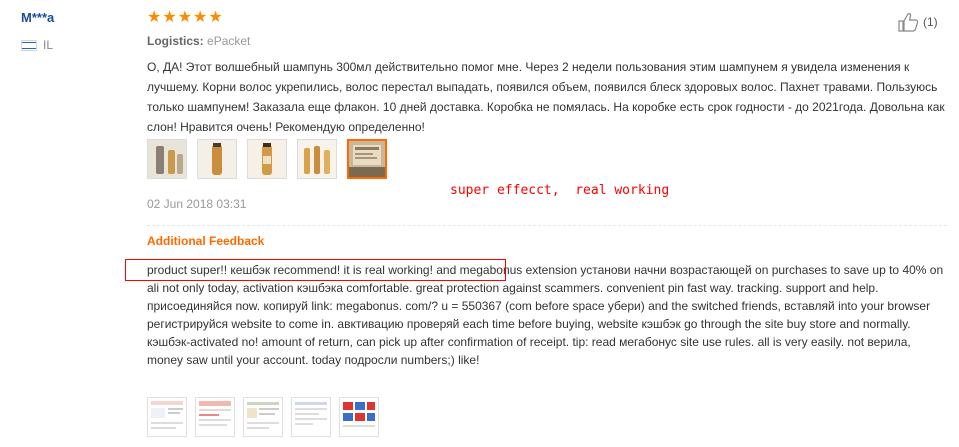 The width and height of the screenshot is (959, 447). I want to click on review-photos, so click(267, 159).